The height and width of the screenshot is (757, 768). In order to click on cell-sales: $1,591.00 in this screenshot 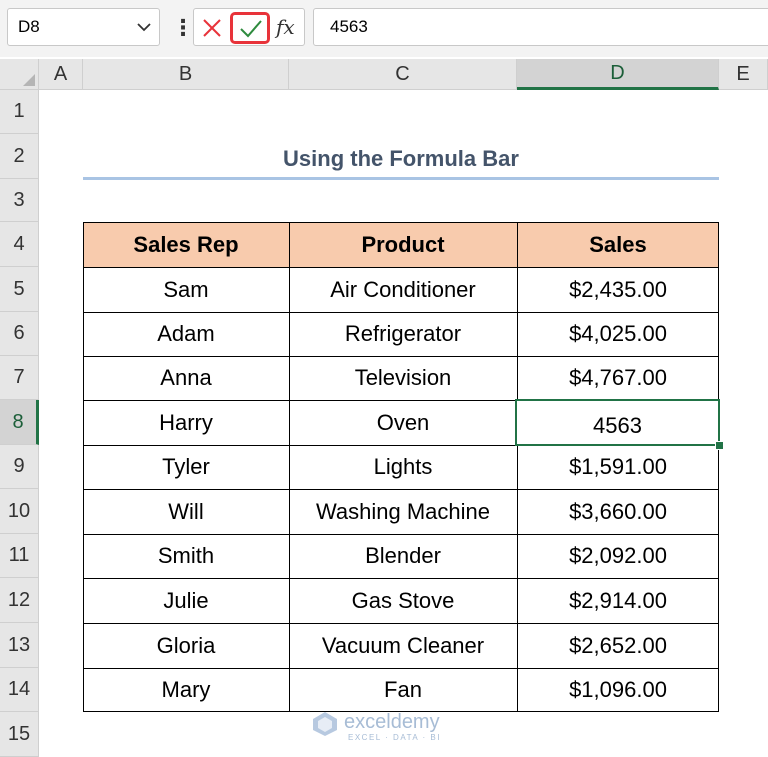, I will do `click(618, 467)`.